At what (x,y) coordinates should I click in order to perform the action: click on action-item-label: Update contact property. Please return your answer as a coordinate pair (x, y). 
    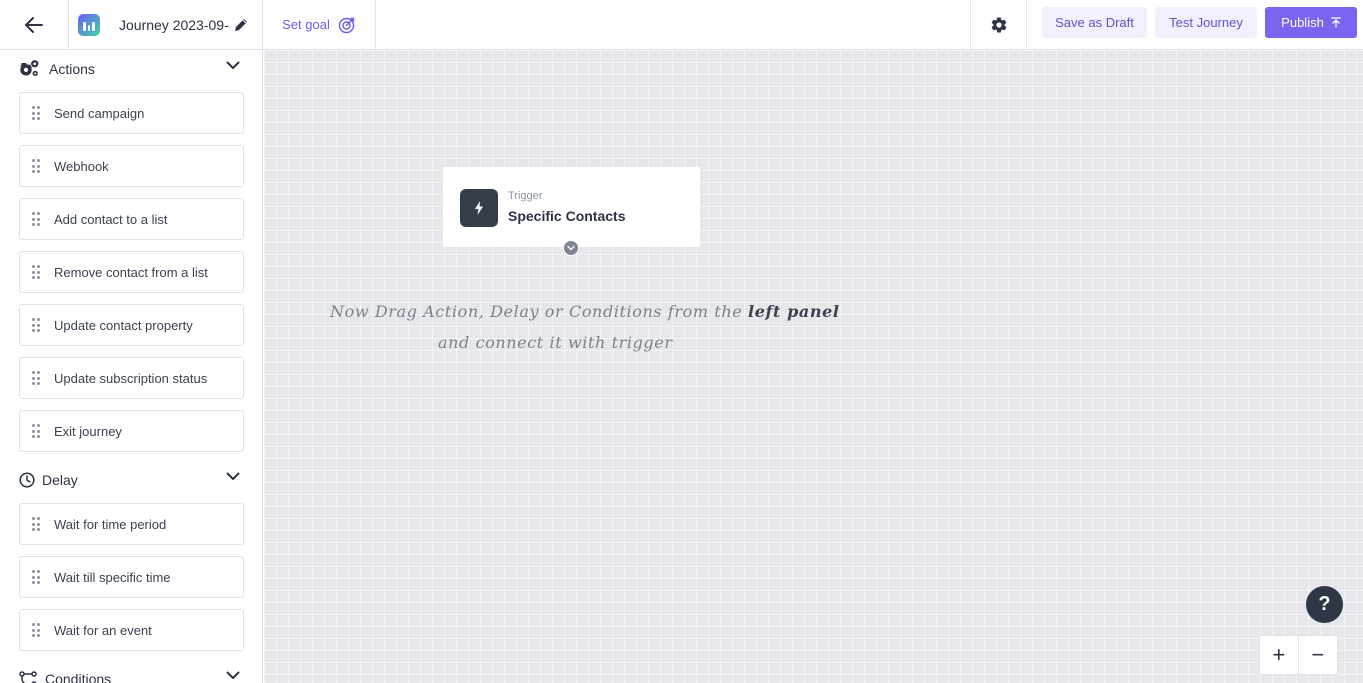
    Looking at the image, I should click on (123, 325).